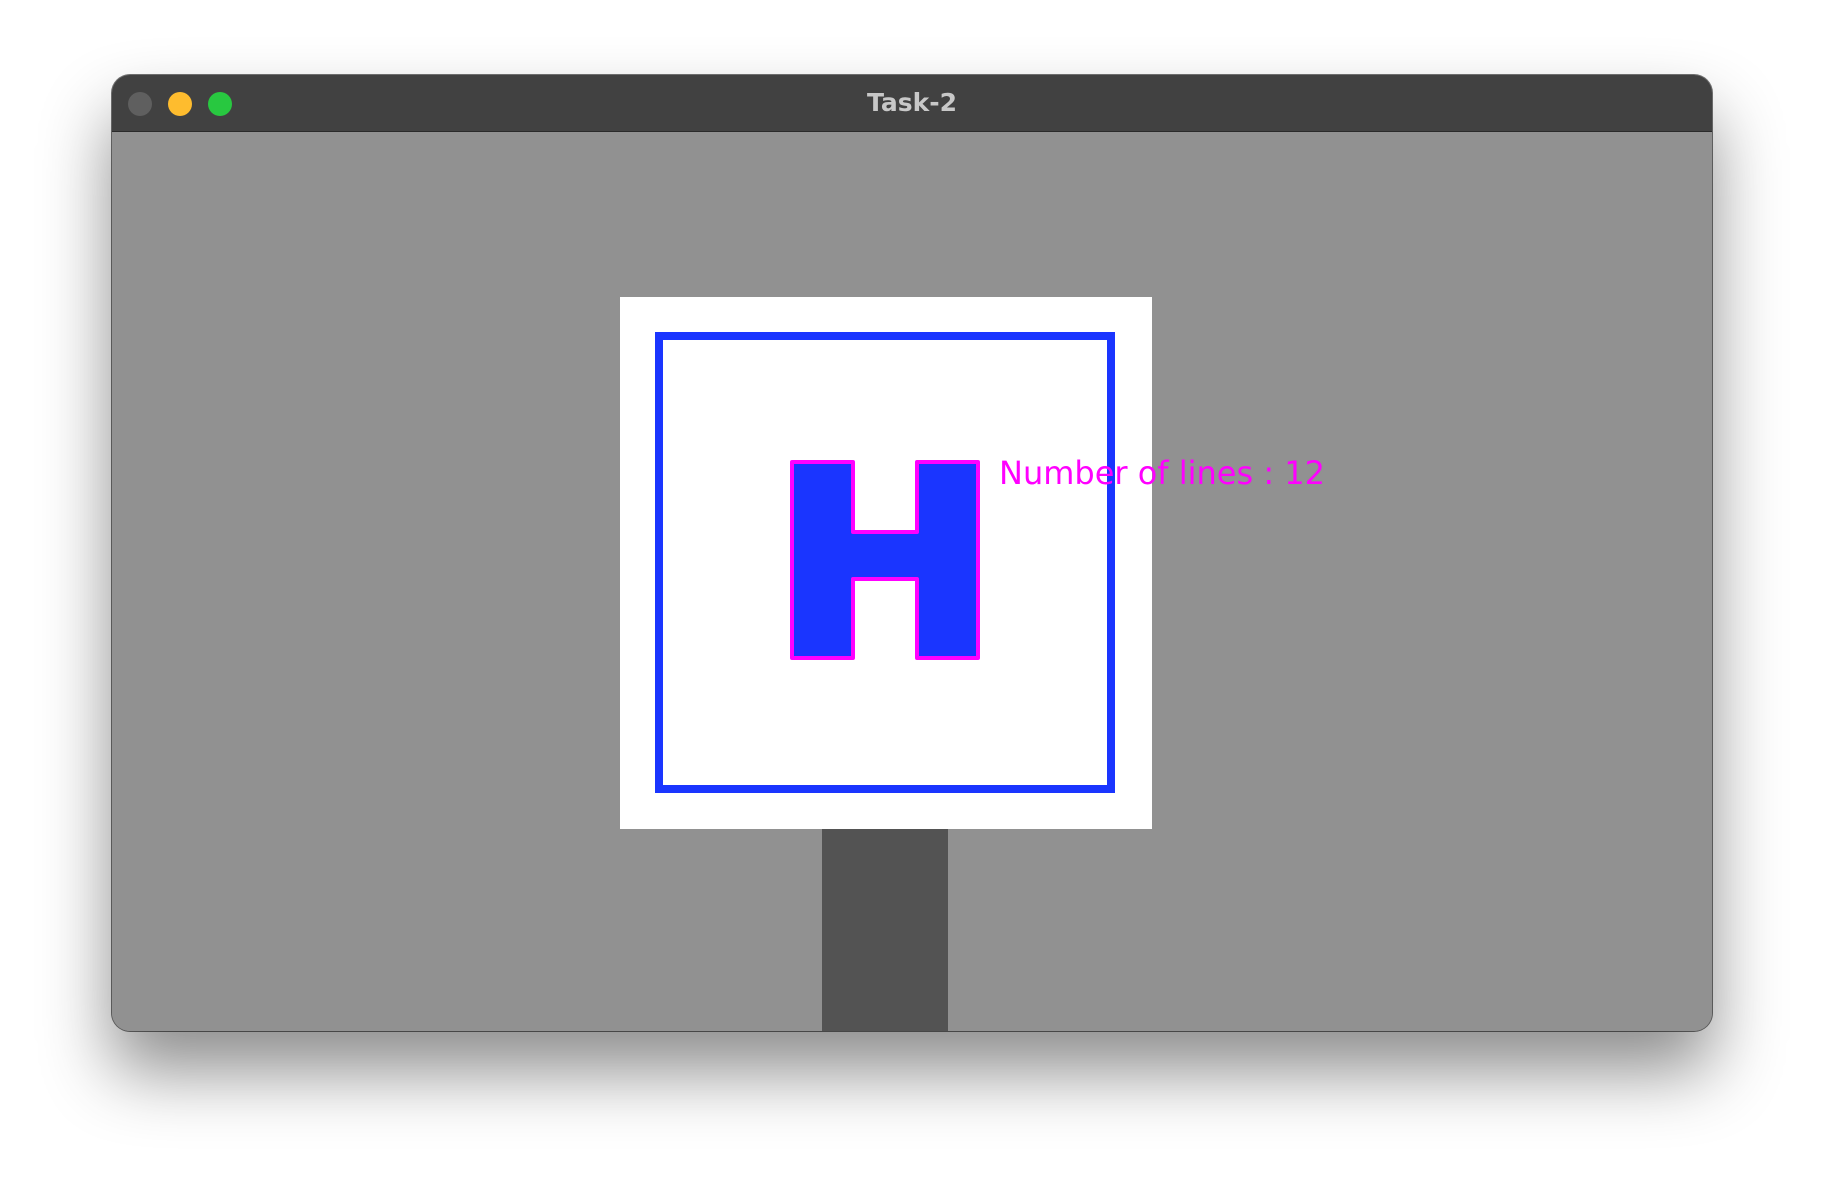  I want to click on title-bar: Task-2, so click(912, 103).